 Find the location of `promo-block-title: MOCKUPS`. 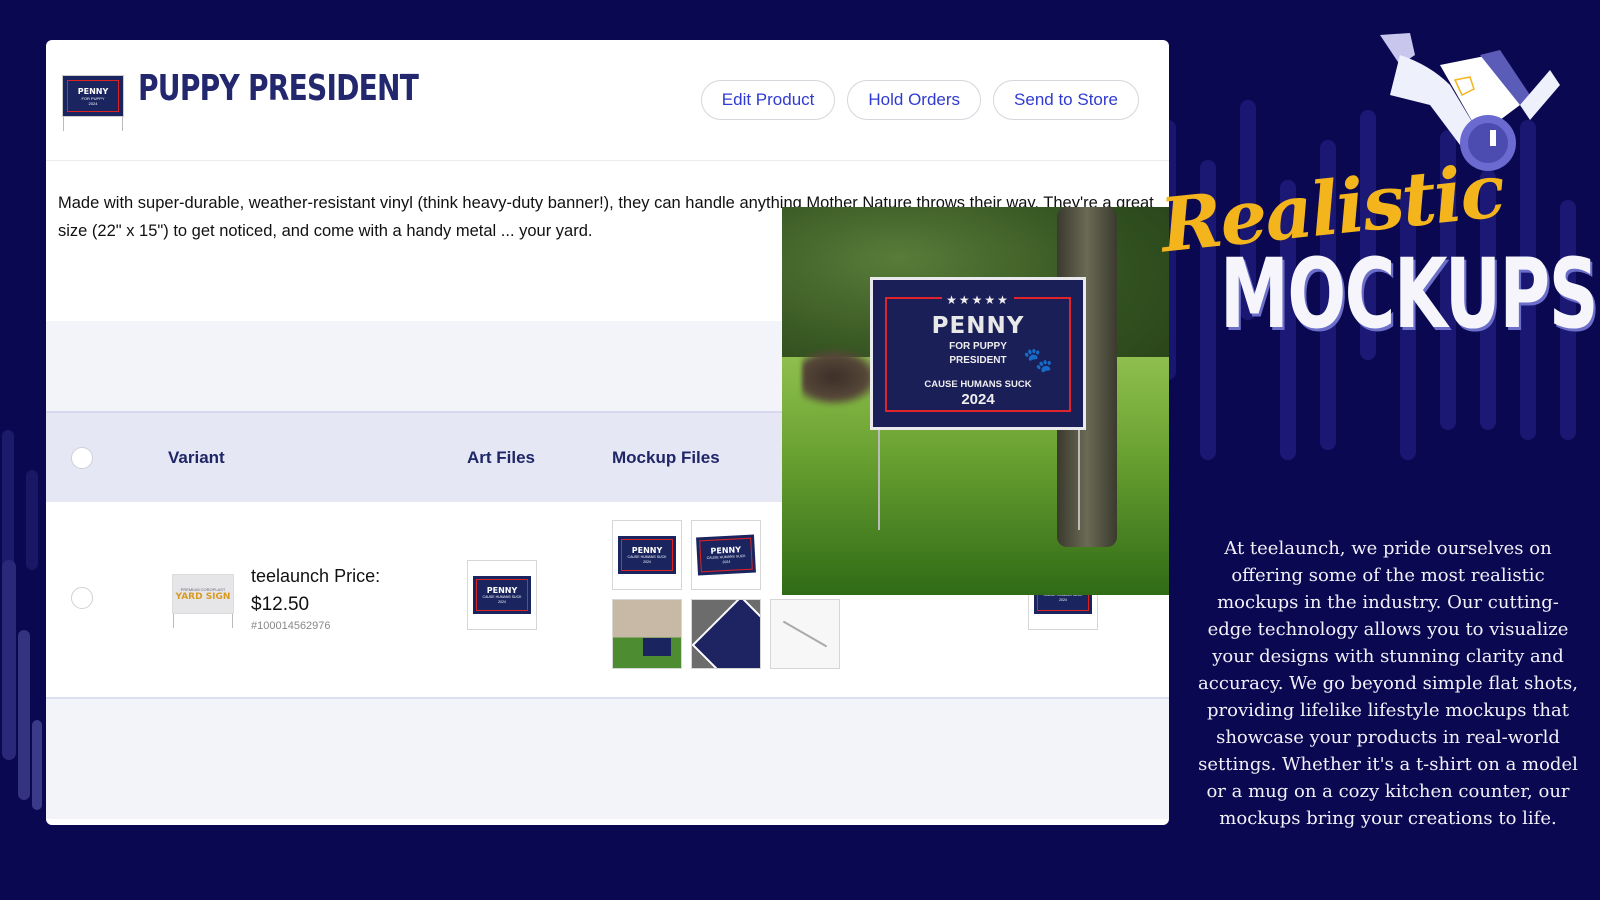

promo-block-title: MOCKUPS is located at coordinates (1409, 294).